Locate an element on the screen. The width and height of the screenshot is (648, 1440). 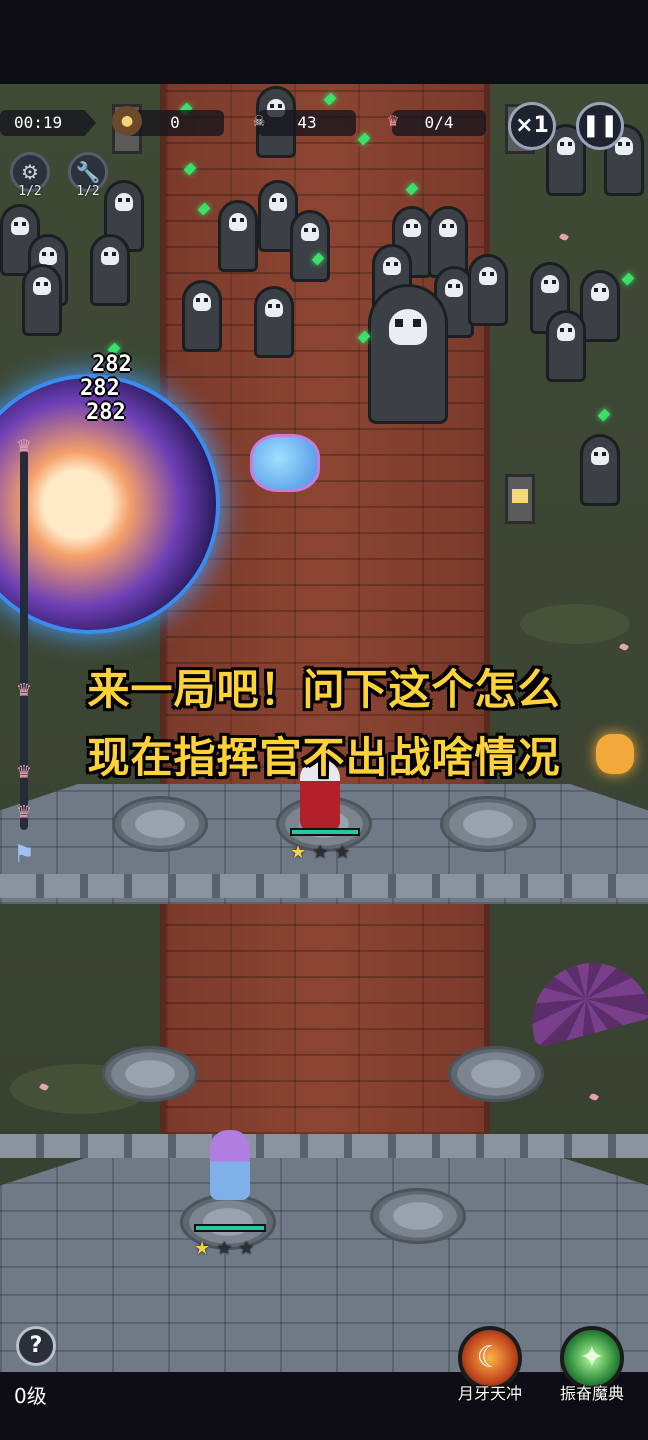
caption-line-1: 来一局吧！问下这个怎么 is located at coordinates (324, 689).